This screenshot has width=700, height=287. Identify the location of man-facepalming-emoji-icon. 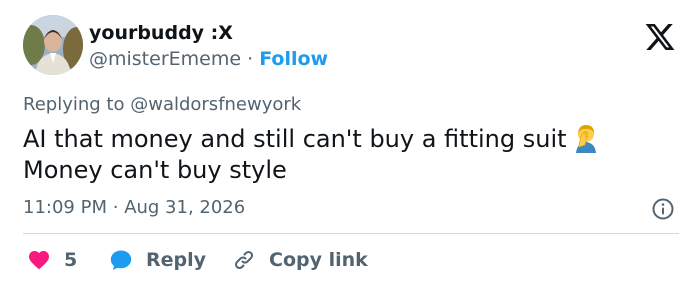
(586, 138).